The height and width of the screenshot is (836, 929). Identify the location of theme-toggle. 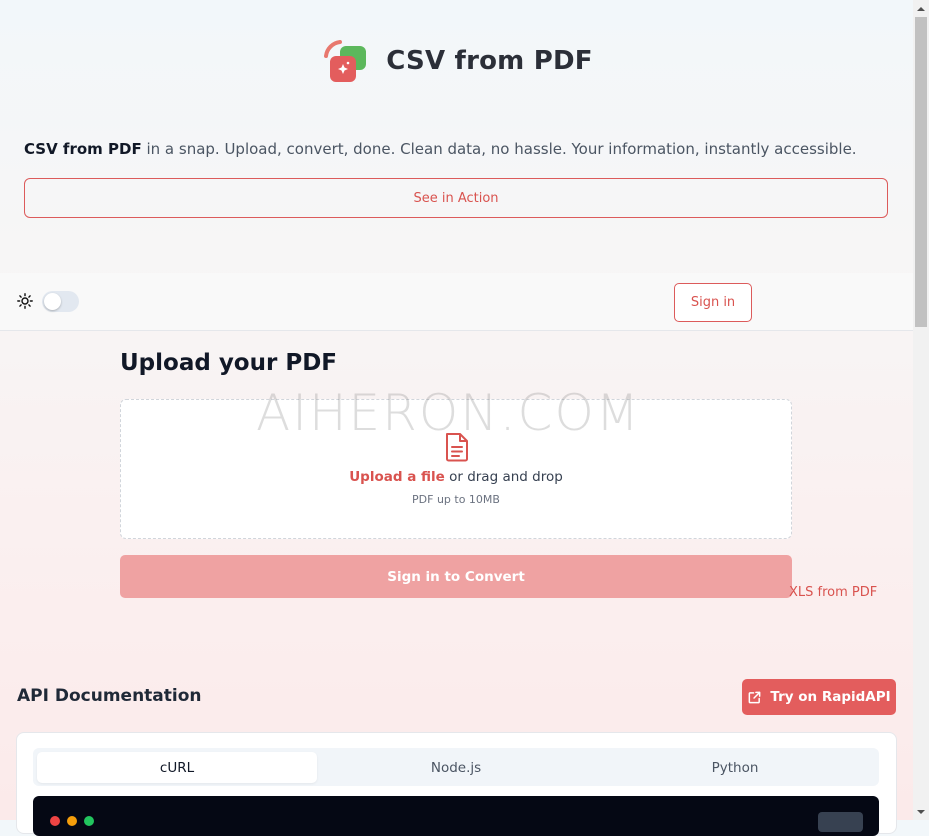
(60, 301).